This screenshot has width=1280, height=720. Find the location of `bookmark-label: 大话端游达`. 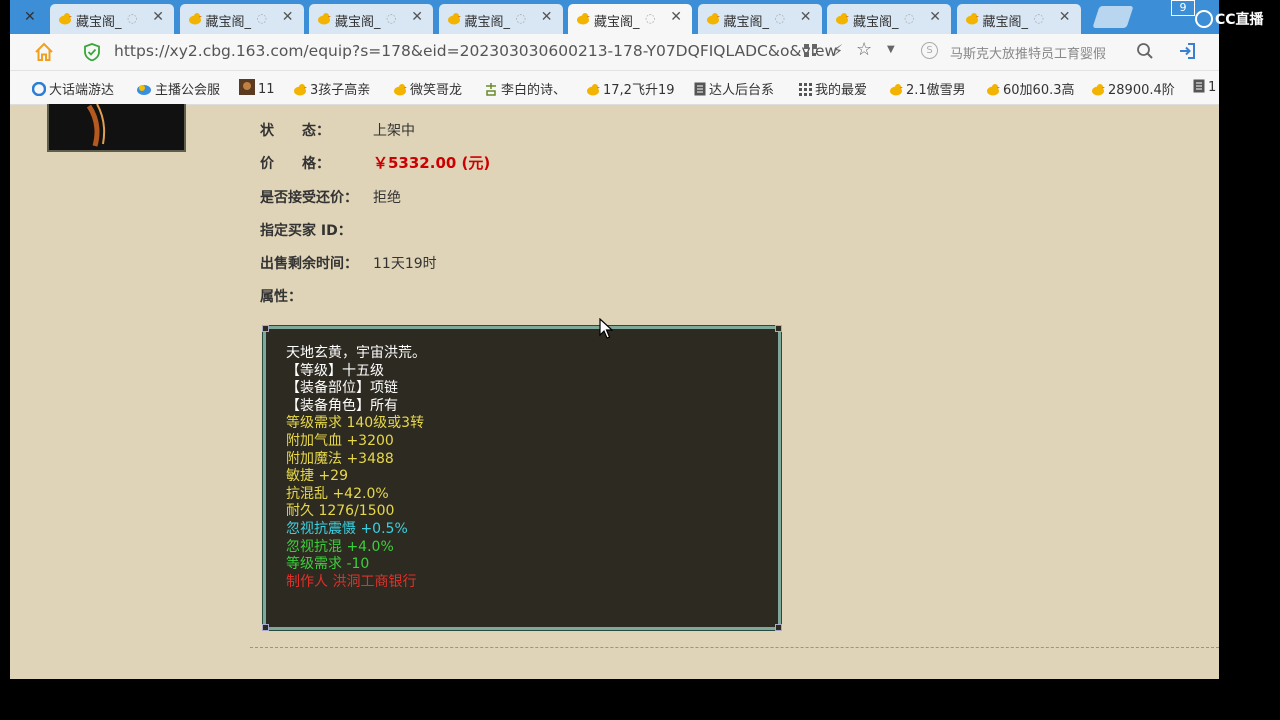

bookmark-label: 大话端游达 is located at coordinates (82, 90).